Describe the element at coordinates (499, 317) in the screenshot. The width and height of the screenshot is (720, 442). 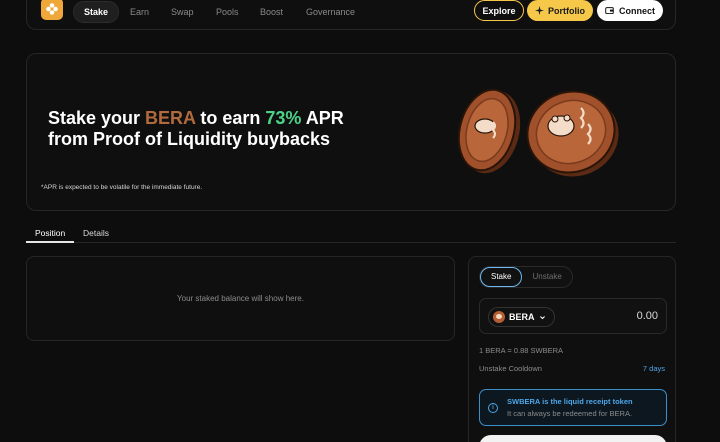
I see `bera-token-icon` at that location.